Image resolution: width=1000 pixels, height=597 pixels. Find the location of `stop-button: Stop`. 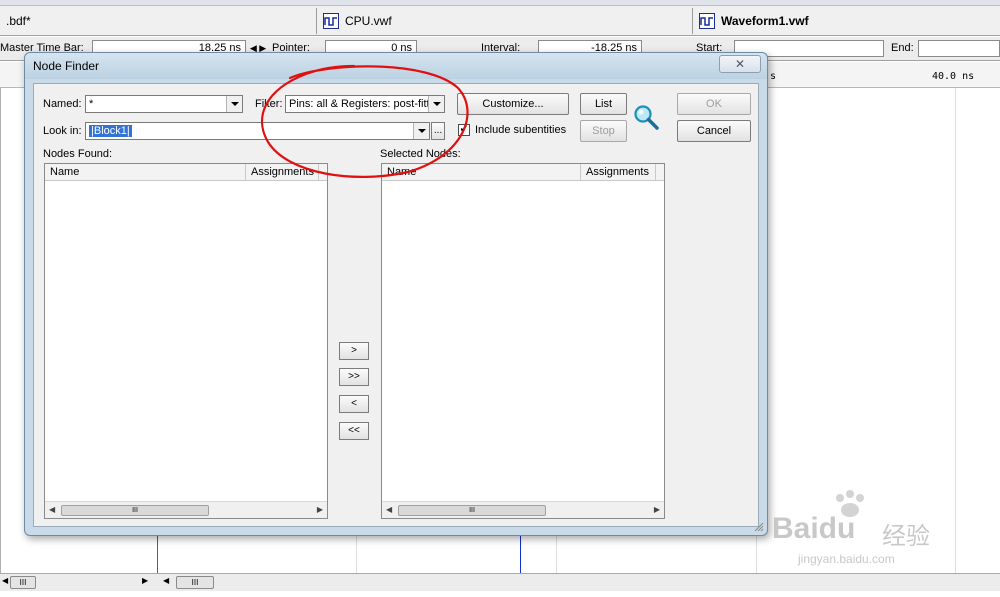

stop-button: Stop is located at coordinates (603, 131).